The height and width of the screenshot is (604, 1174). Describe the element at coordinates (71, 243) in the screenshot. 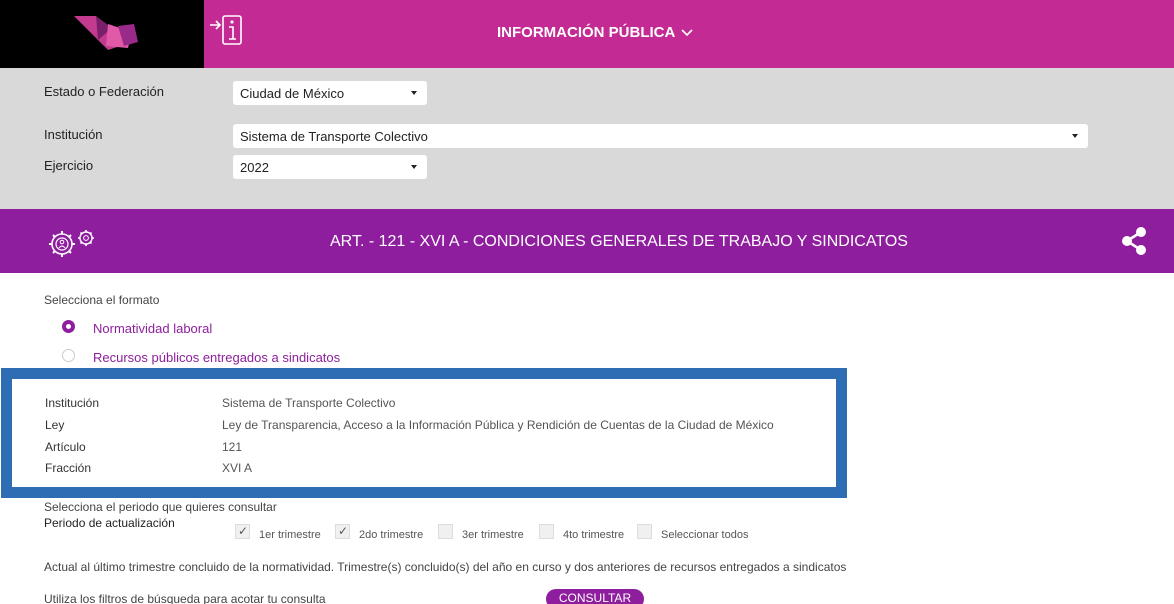

I see `gears-icon` at that location.